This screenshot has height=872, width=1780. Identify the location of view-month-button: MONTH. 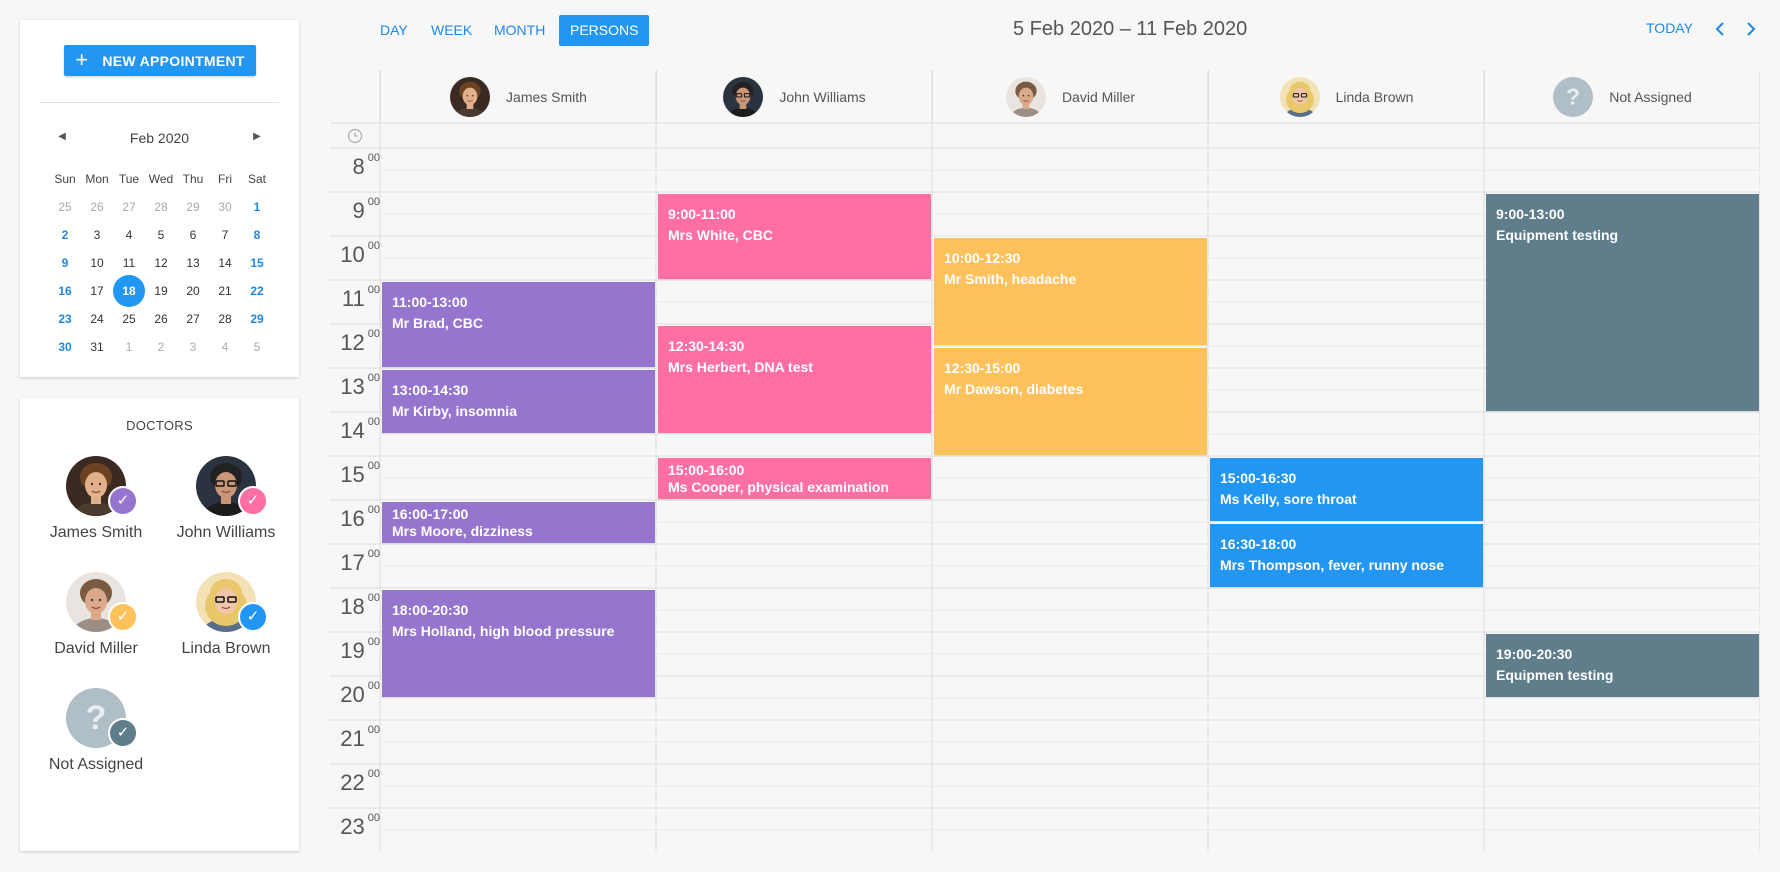
(519, 30).